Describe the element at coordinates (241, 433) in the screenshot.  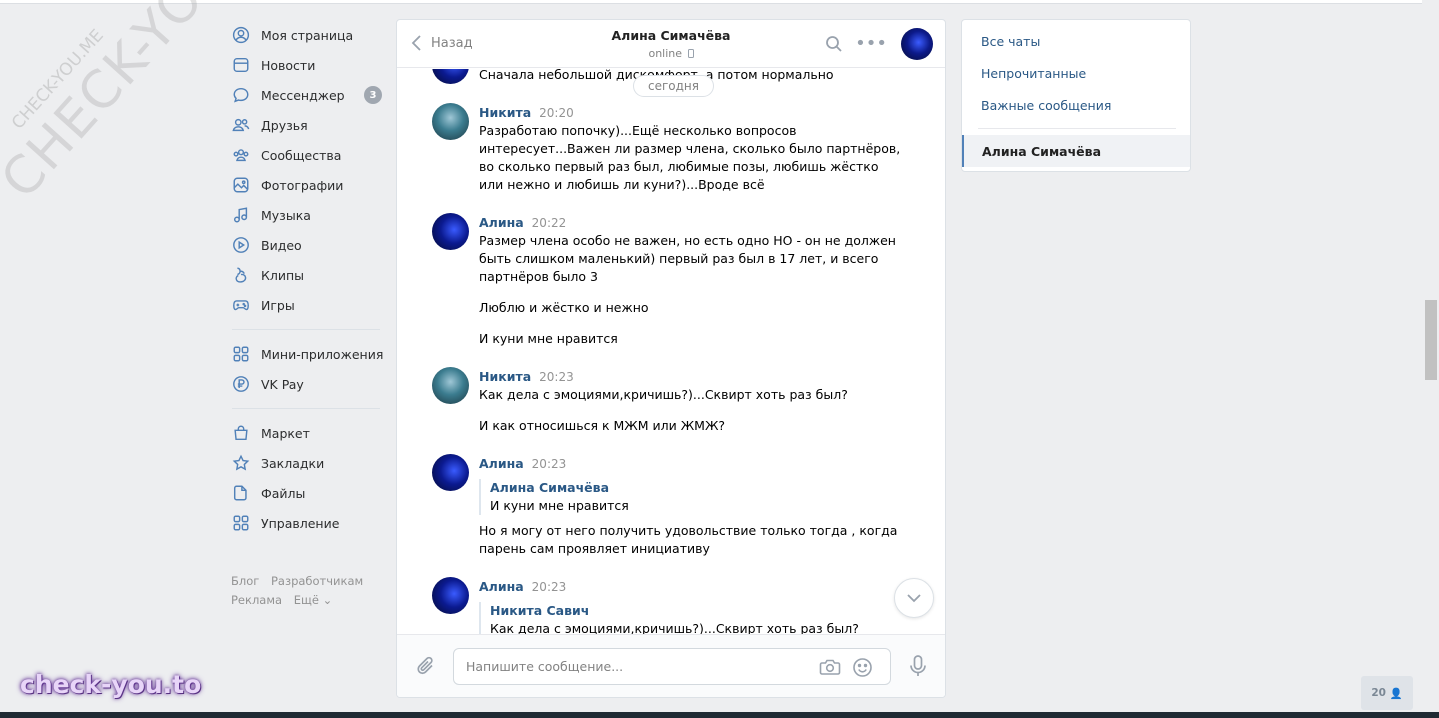
I see `market-bag-icon` at that location.